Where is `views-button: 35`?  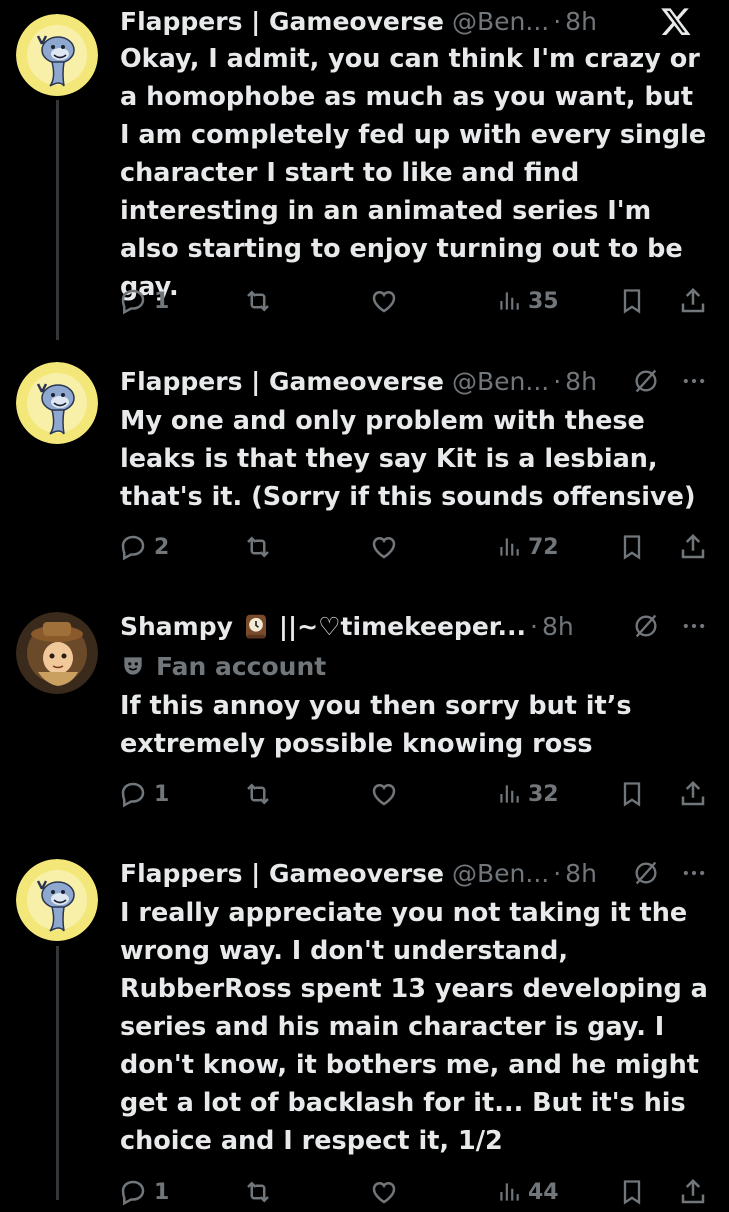 views-button: 35 is located at coordinates (527, 301).